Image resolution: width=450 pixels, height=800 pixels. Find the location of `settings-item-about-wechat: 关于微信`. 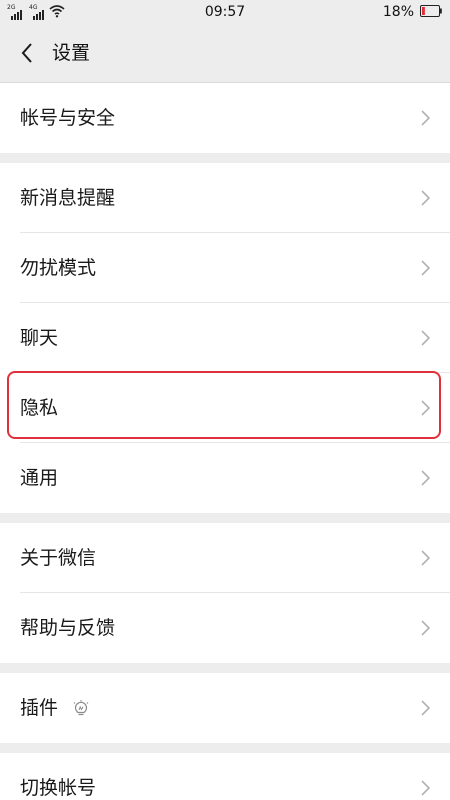

settings-item-about-wechat: 关于微信 is located at coordinates (225, 558).